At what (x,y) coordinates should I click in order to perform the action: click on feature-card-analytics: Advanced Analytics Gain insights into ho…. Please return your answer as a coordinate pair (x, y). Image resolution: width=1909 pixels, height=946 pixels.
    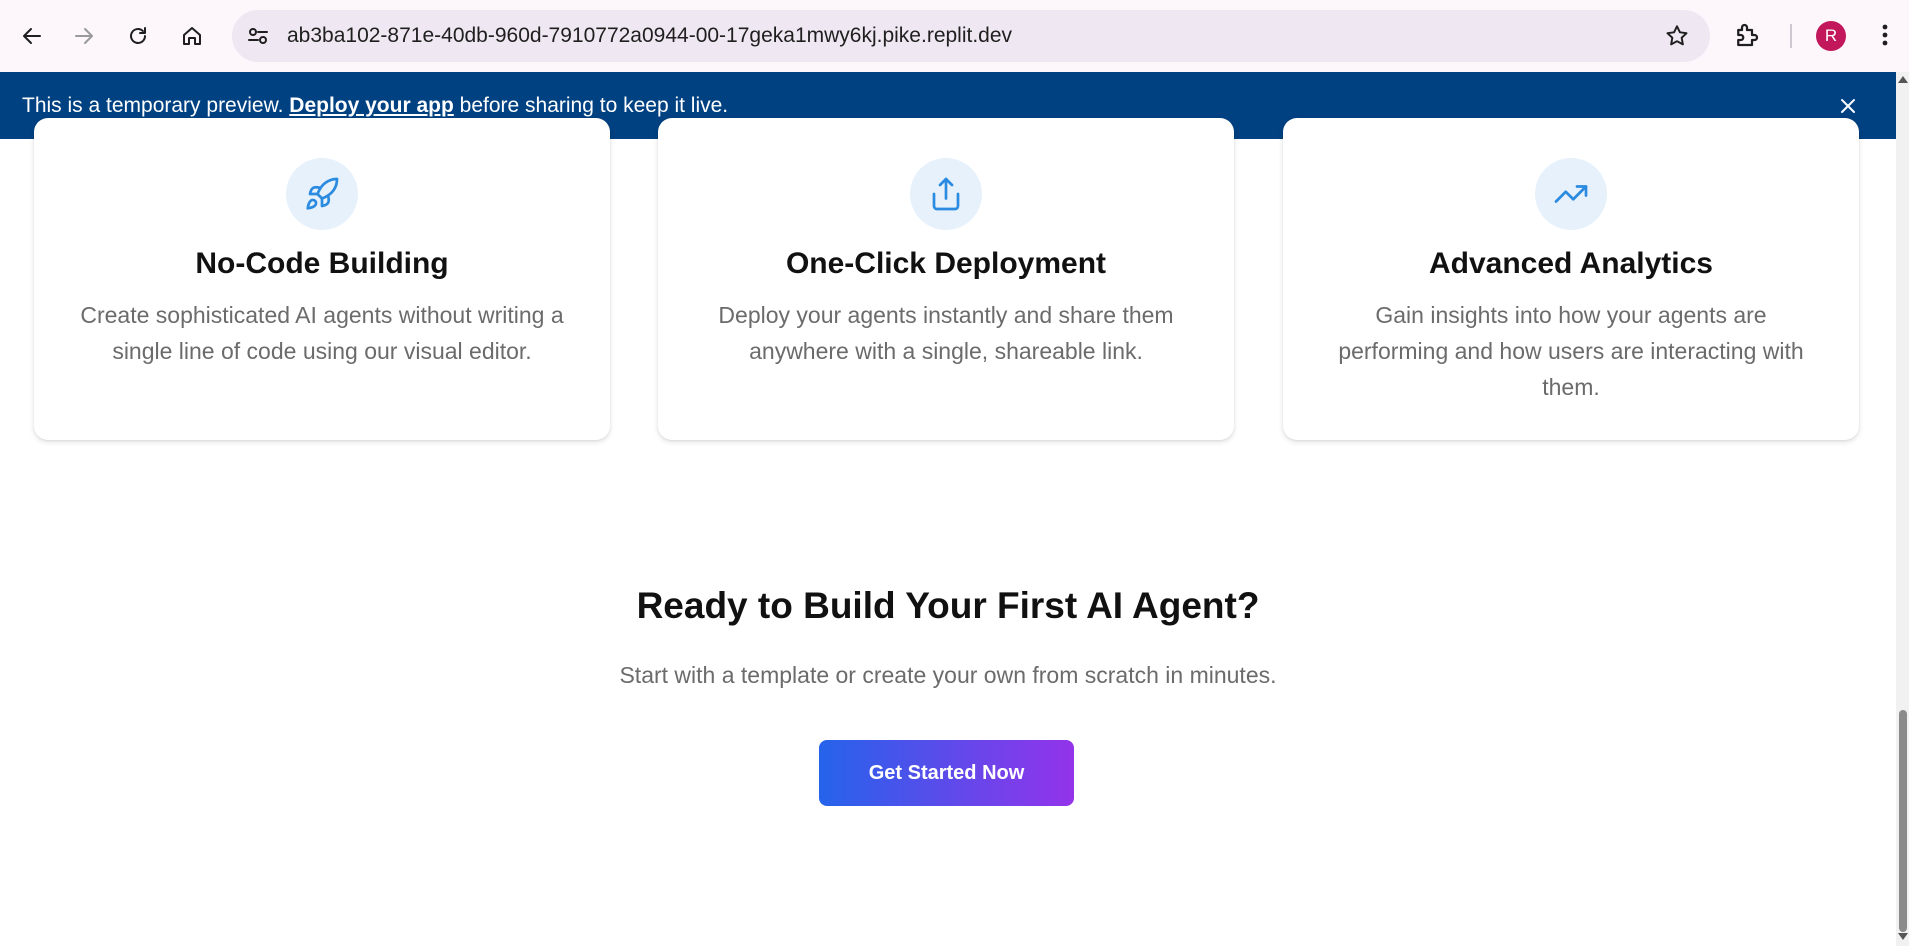
    Looking at the image, I should click on (1571, 279).